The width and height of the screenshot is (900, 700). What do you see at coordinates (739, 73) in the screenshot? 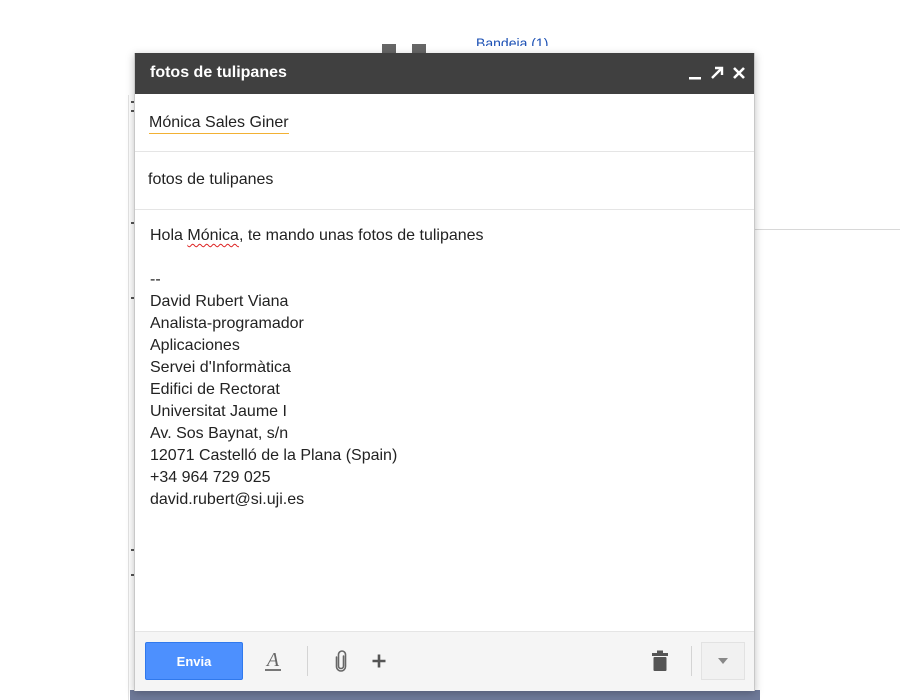
I see `close-icon` at bounding box center [739, 73].